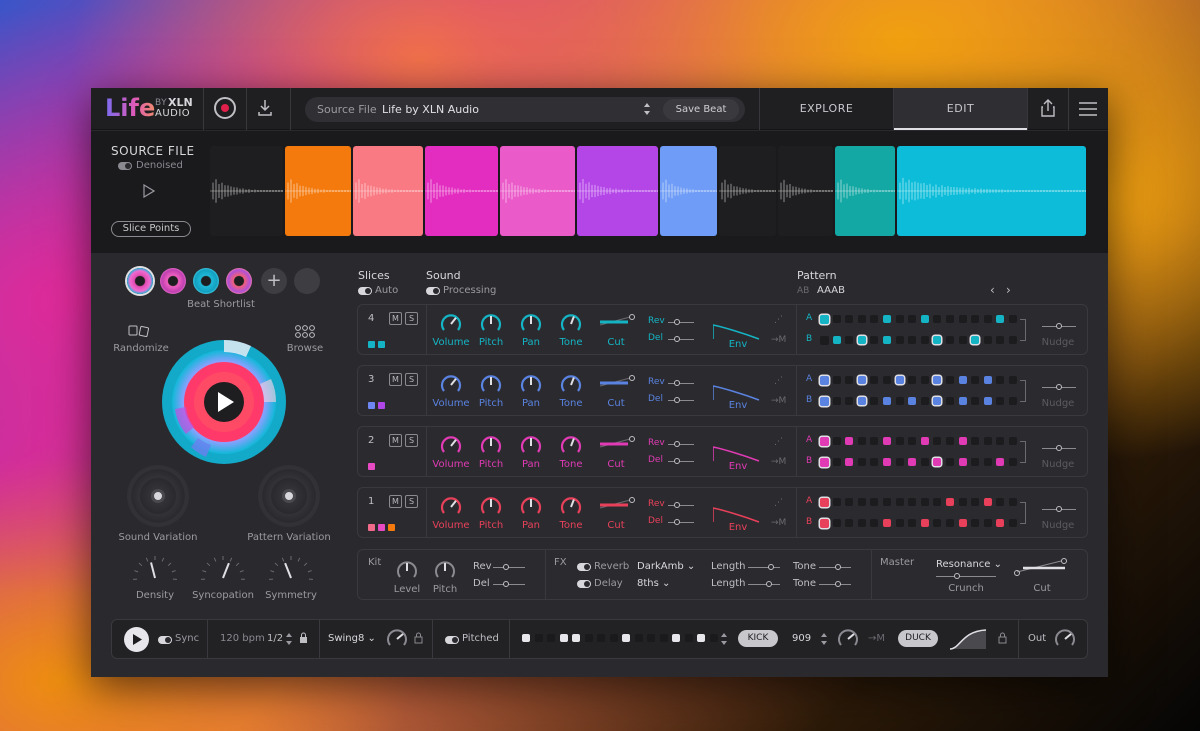  What do you see at coordinates (1041, 568) in the screenshot?
I see `cut-filter-curve` at bounding box center [1041, 568].